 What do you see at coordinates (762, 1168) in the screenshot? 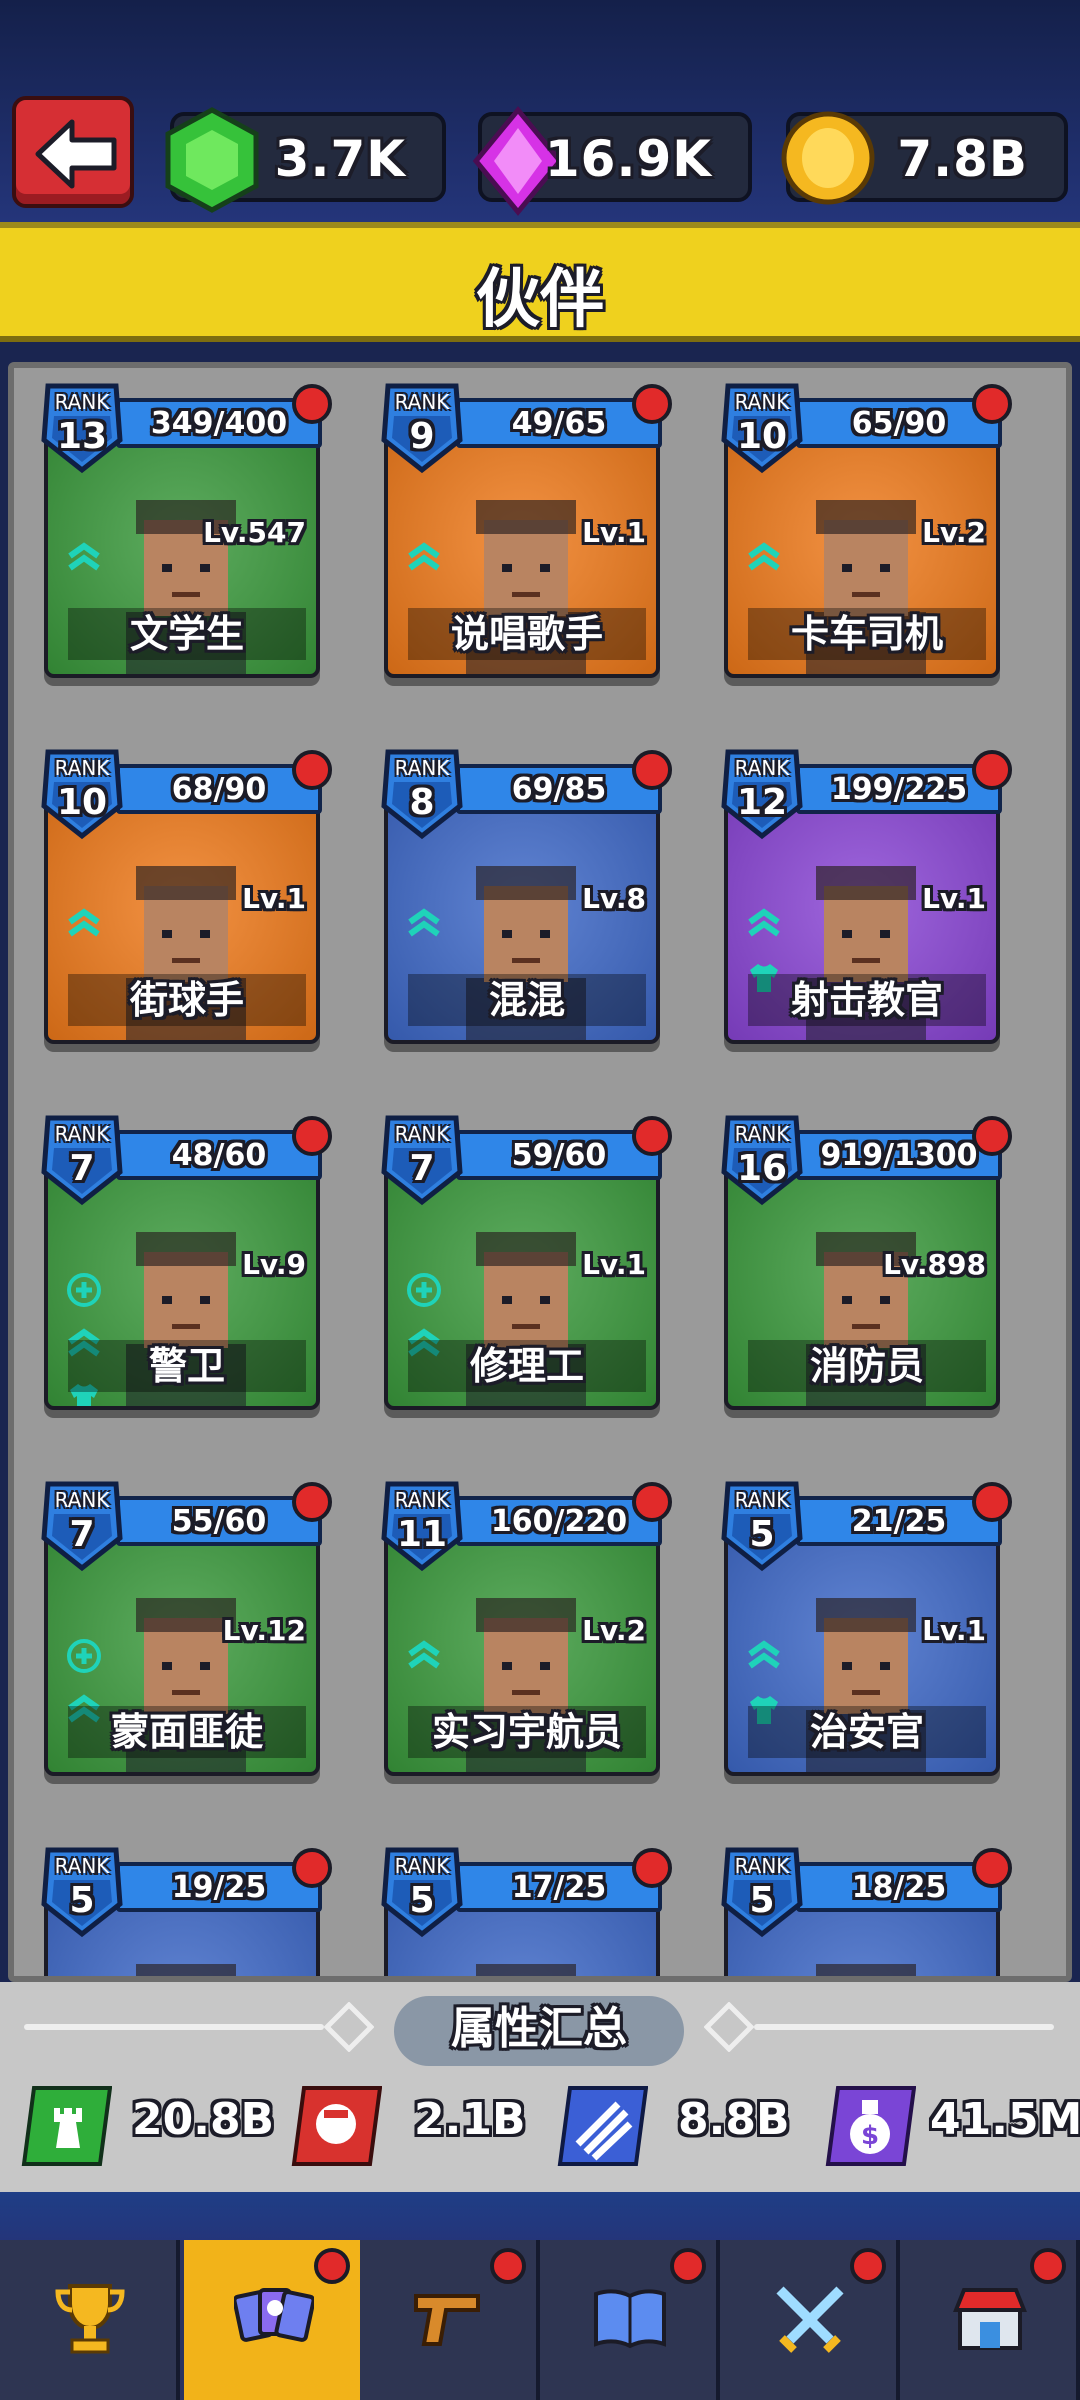
I see `rank-number: 16` at bounding box center [762, 1168].